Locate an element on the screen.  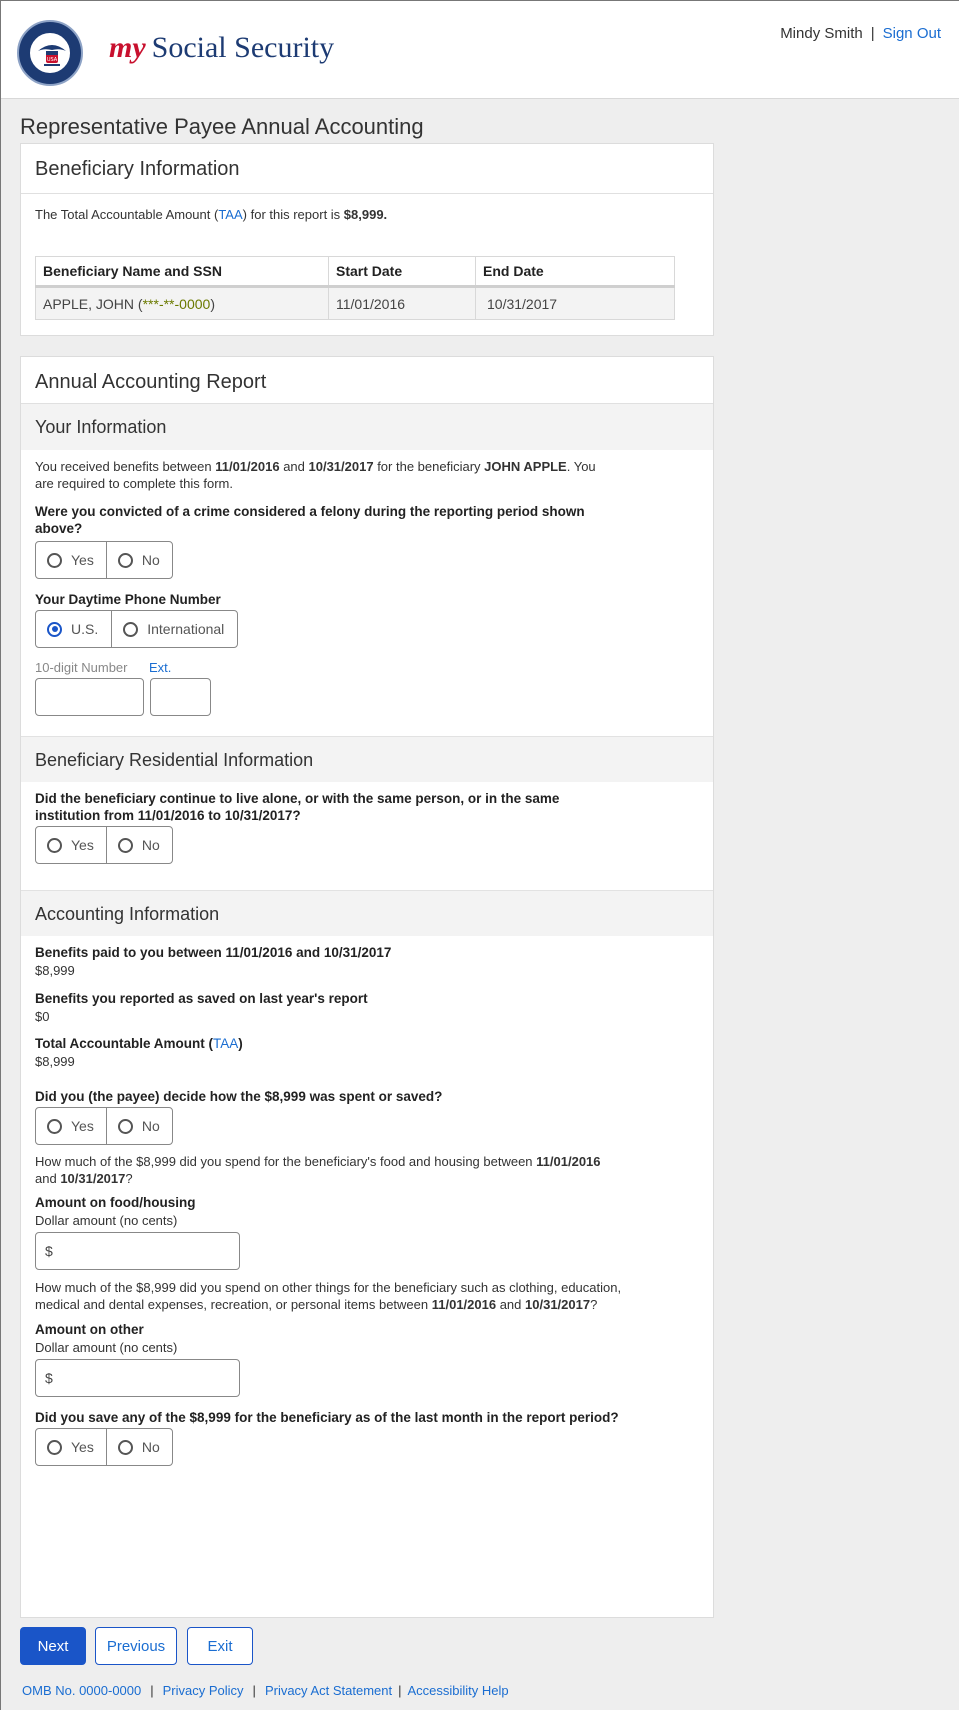
food-amount-input: $ is located at coordinates (137, 1251).